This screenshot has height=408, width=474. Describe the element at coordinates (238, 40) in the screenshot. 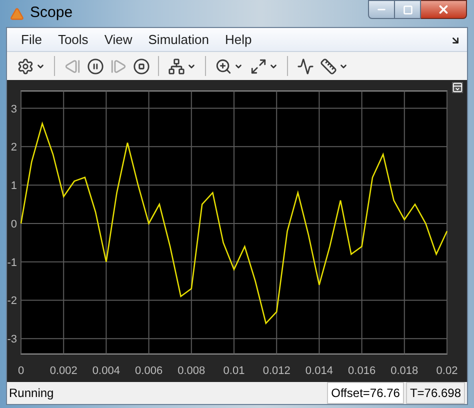

I see `menu-item: Help` at that location.